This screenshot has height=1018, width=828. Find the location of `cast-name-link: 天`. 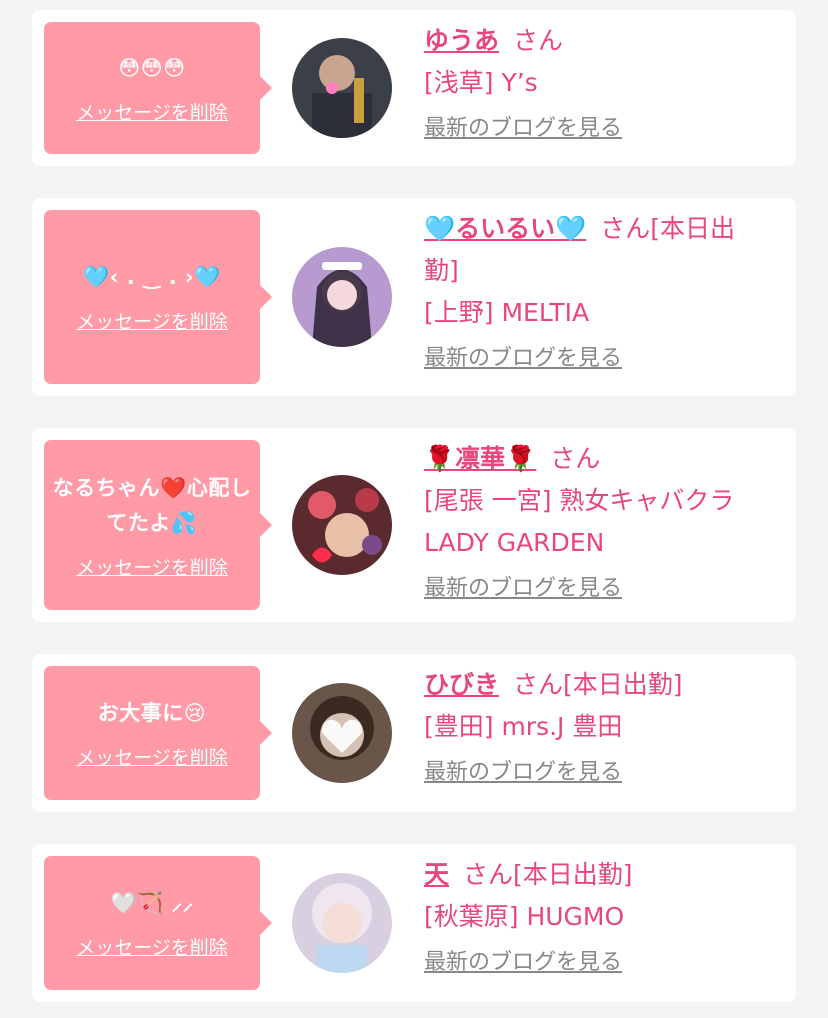

cast-name-link: 天 is located at coordinates (436, 874).